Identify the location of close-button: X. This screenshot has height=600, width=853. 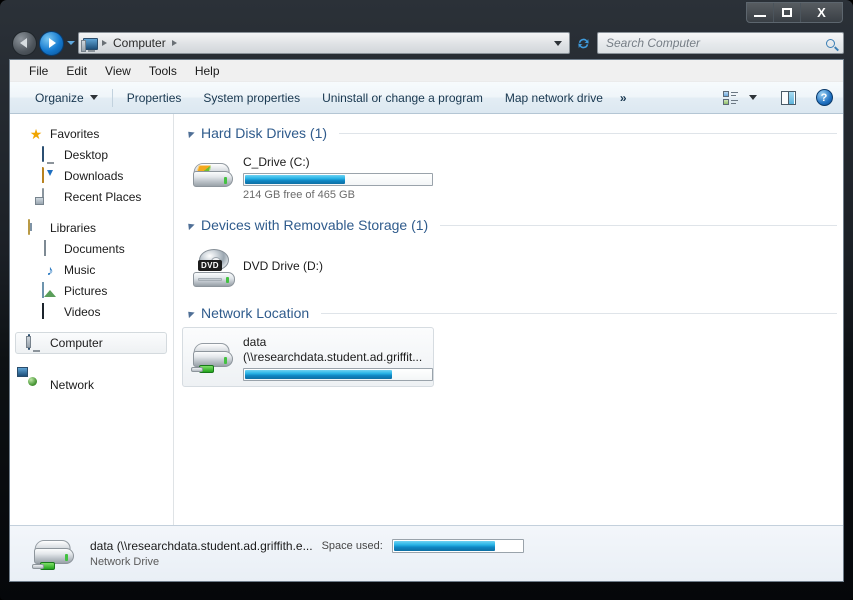
(821, 12).